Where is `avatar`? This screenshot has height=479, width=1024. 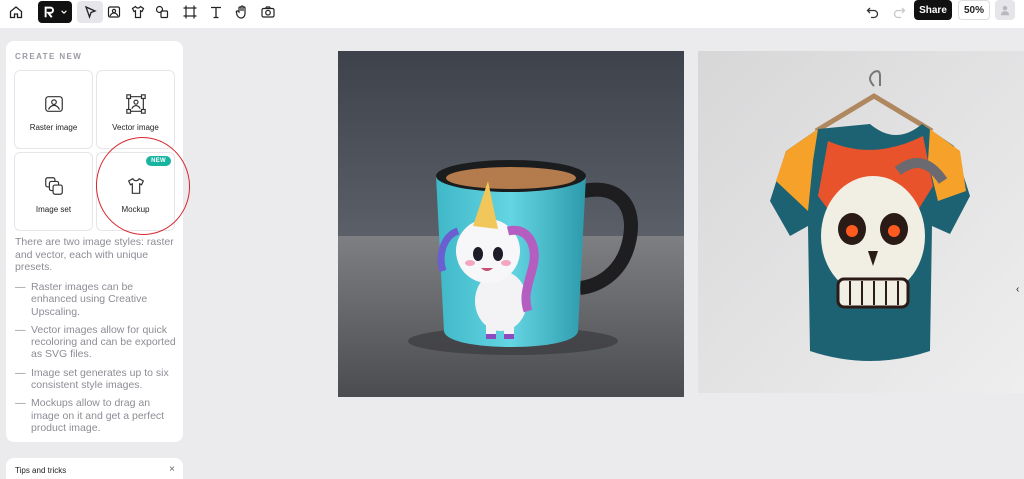 avatar is located at coordinates (1005, 10).